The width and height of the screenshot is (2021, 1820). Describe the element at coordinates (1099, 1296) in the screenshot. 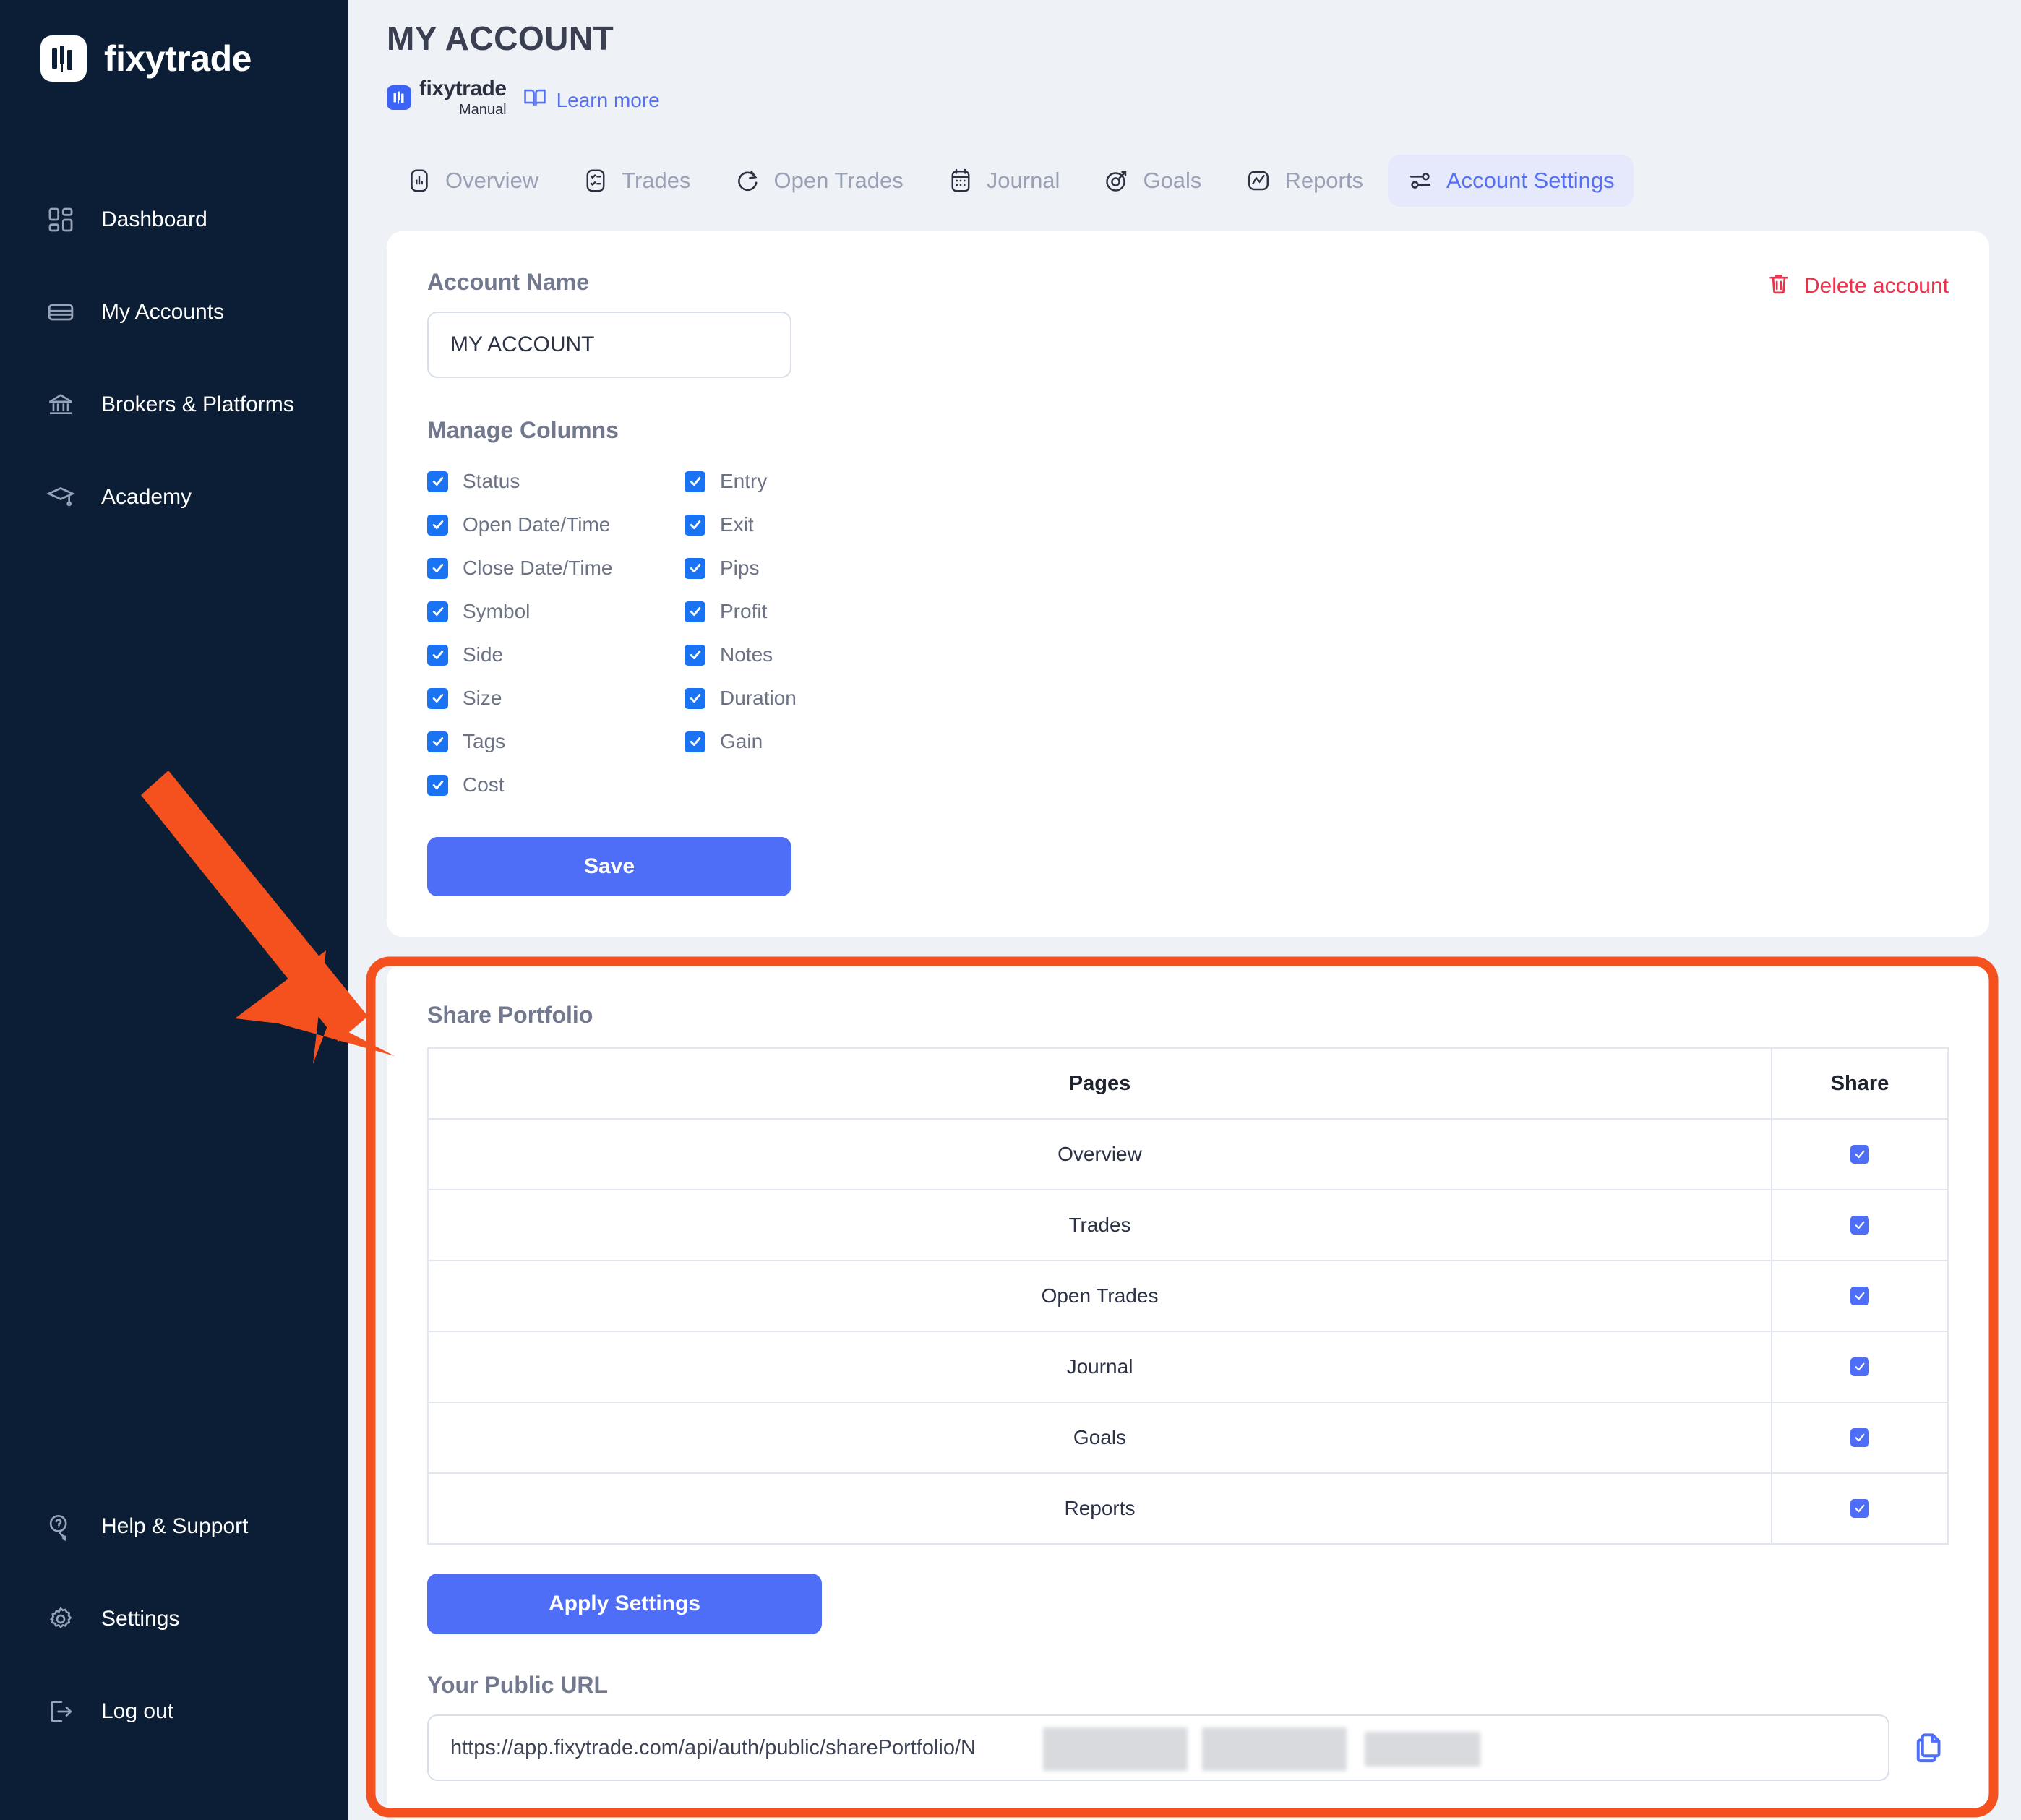

I see `page-name-cell: Open Trades` at that location.